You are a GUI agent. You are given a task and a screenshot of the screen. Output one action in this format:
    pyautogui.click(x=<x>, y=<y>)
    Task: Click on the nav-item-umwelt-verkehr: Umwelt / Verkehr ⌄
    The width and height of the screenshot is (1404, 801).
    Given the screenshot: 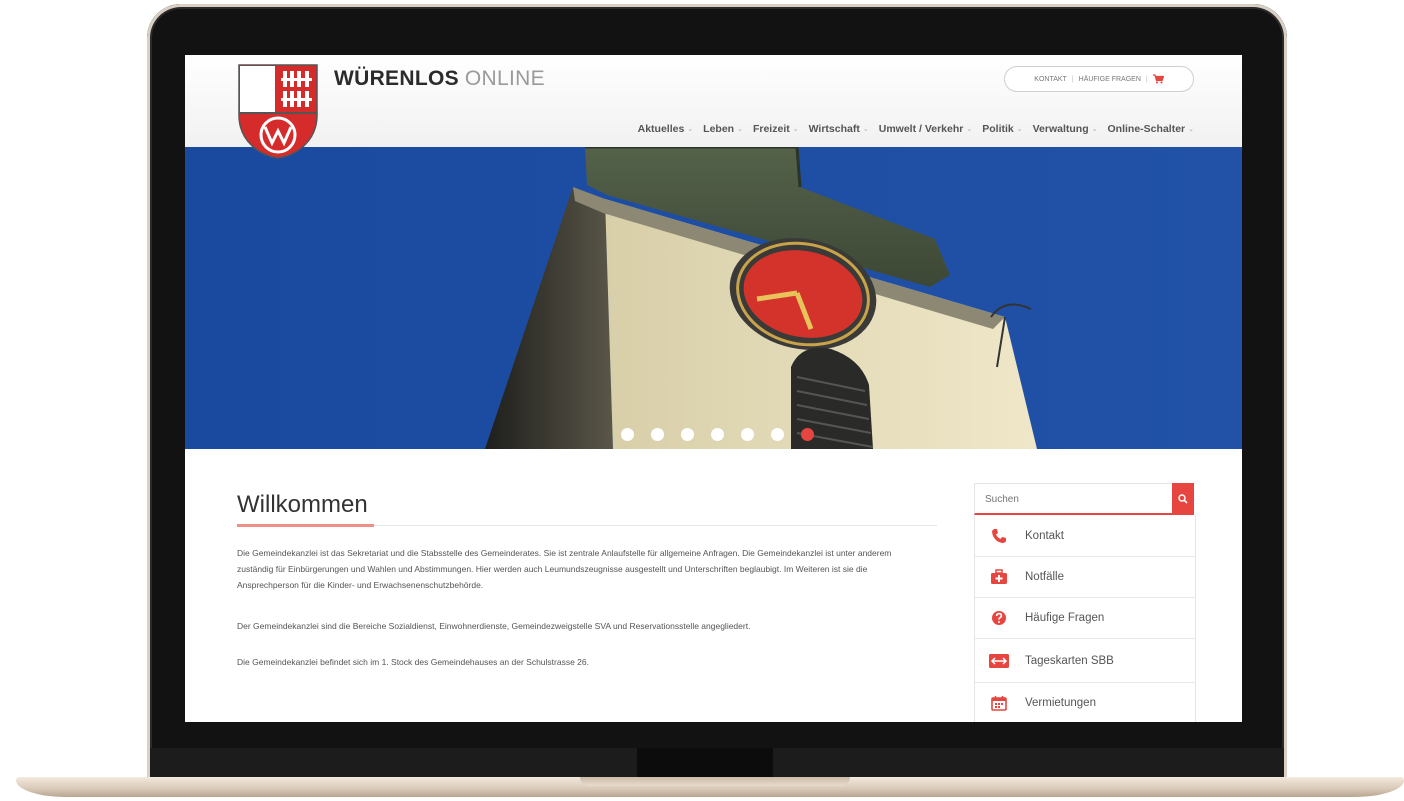 What is the action you would take?
    pyautogui.click(x=926, y=129)
    